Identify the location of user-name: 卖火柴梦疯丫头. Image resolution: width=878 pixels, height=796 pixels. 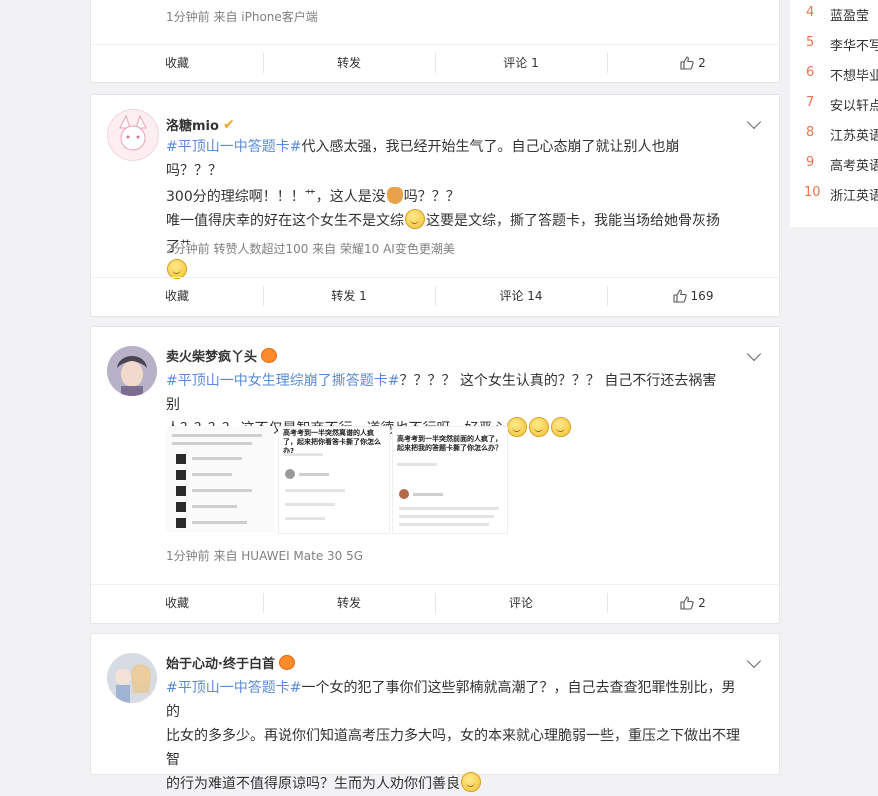
(222, 355).